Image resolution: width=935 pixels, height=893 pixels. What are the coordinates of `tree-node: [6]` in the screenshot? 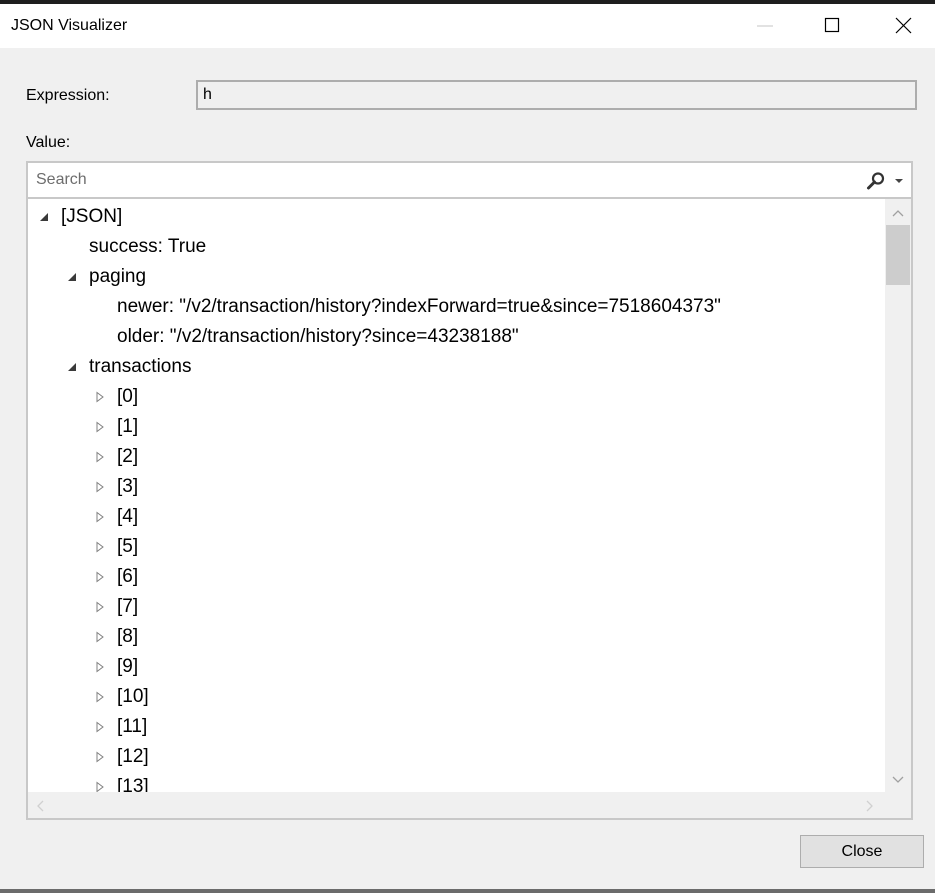 It's located at (456, 577).